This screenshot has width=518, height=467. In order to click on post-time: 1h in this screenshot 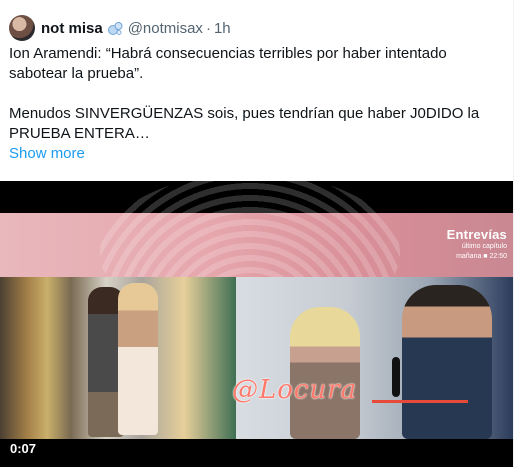, I will do `click(222, 28)`.